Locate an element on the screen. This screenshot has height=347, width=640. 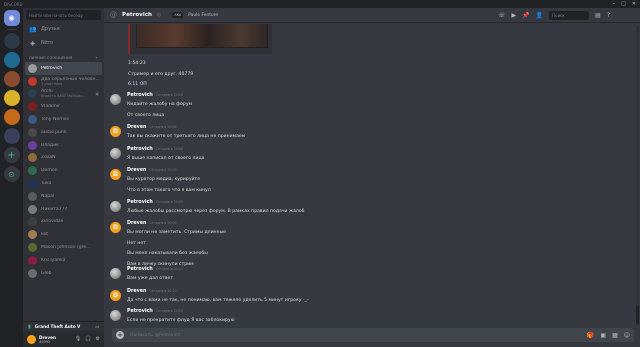
inbox-icon: ▤ is located at coordinates (598, 15).